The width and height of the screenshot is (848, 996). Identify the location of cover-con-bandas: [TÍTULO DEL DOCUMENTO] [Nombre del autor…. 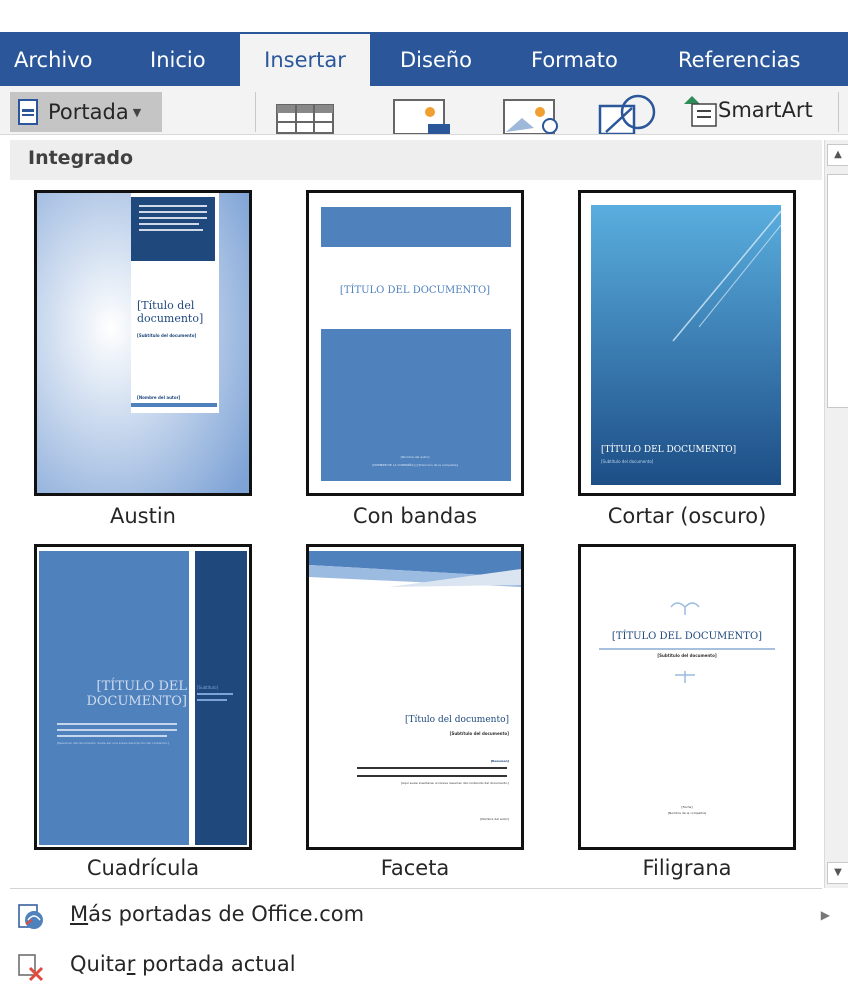
(415, 343).